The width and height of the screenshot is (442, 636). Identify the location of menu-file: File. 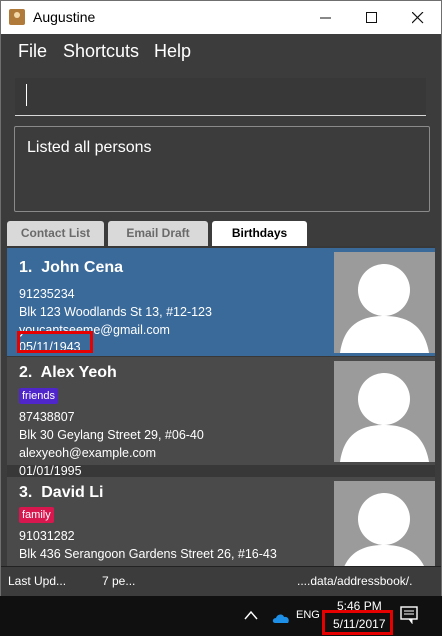
(32, 51).